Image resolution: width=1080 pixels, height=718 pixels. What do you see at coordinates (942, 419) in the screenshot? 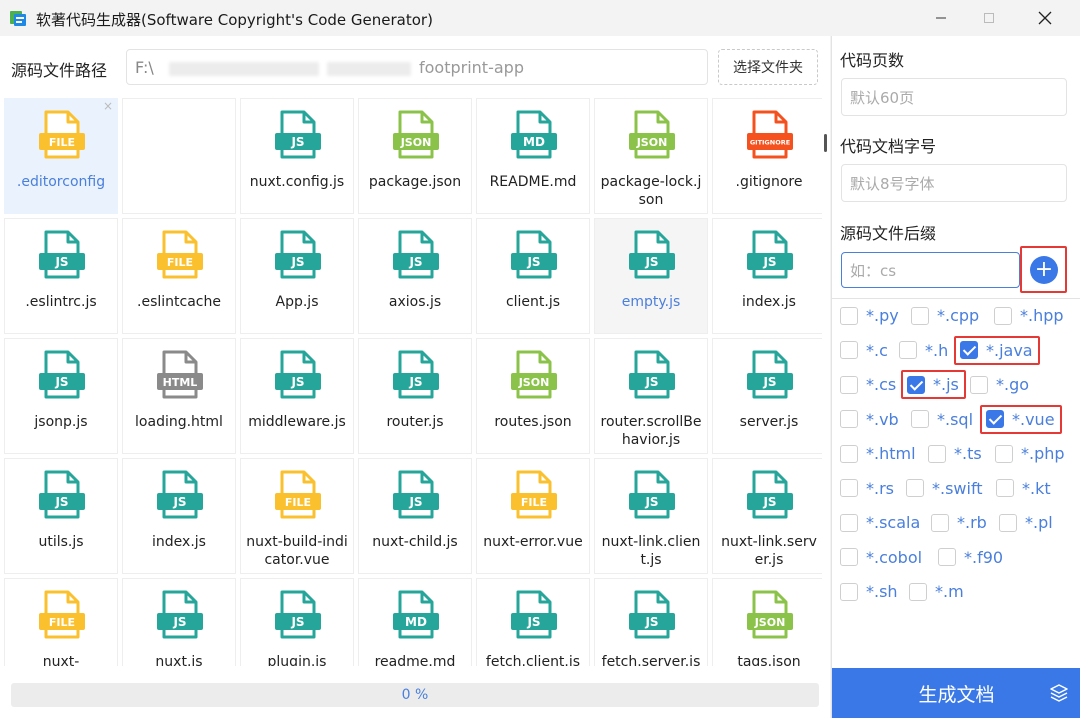
I see `extension-option: *.sql` at bounding box center [942, 419].